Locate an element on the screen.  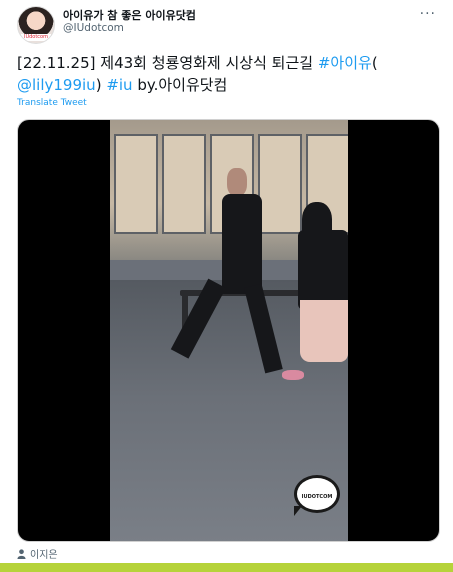
person-icon is located at coordinates (21, 554).